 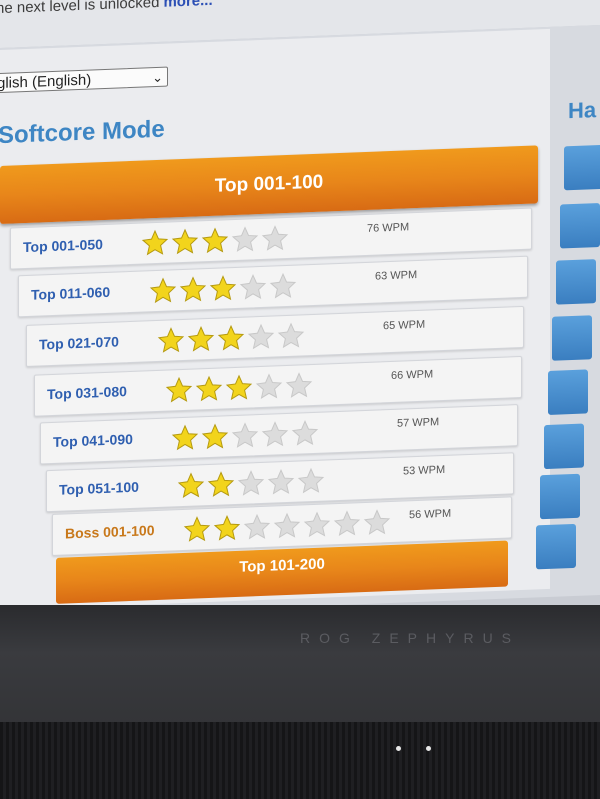 I want to click on level-label: Top 041-090, so click(x=93, y=440).